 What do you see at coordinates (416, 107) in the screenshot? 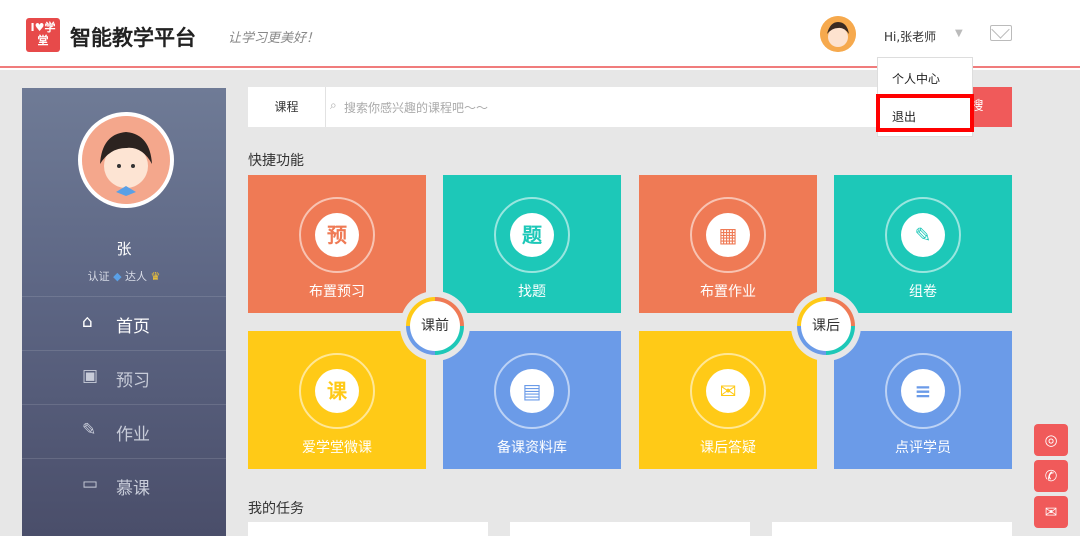
I see `search-input: 搜索你感兴趣的课程吧～～` at bounding box center [416, 107].